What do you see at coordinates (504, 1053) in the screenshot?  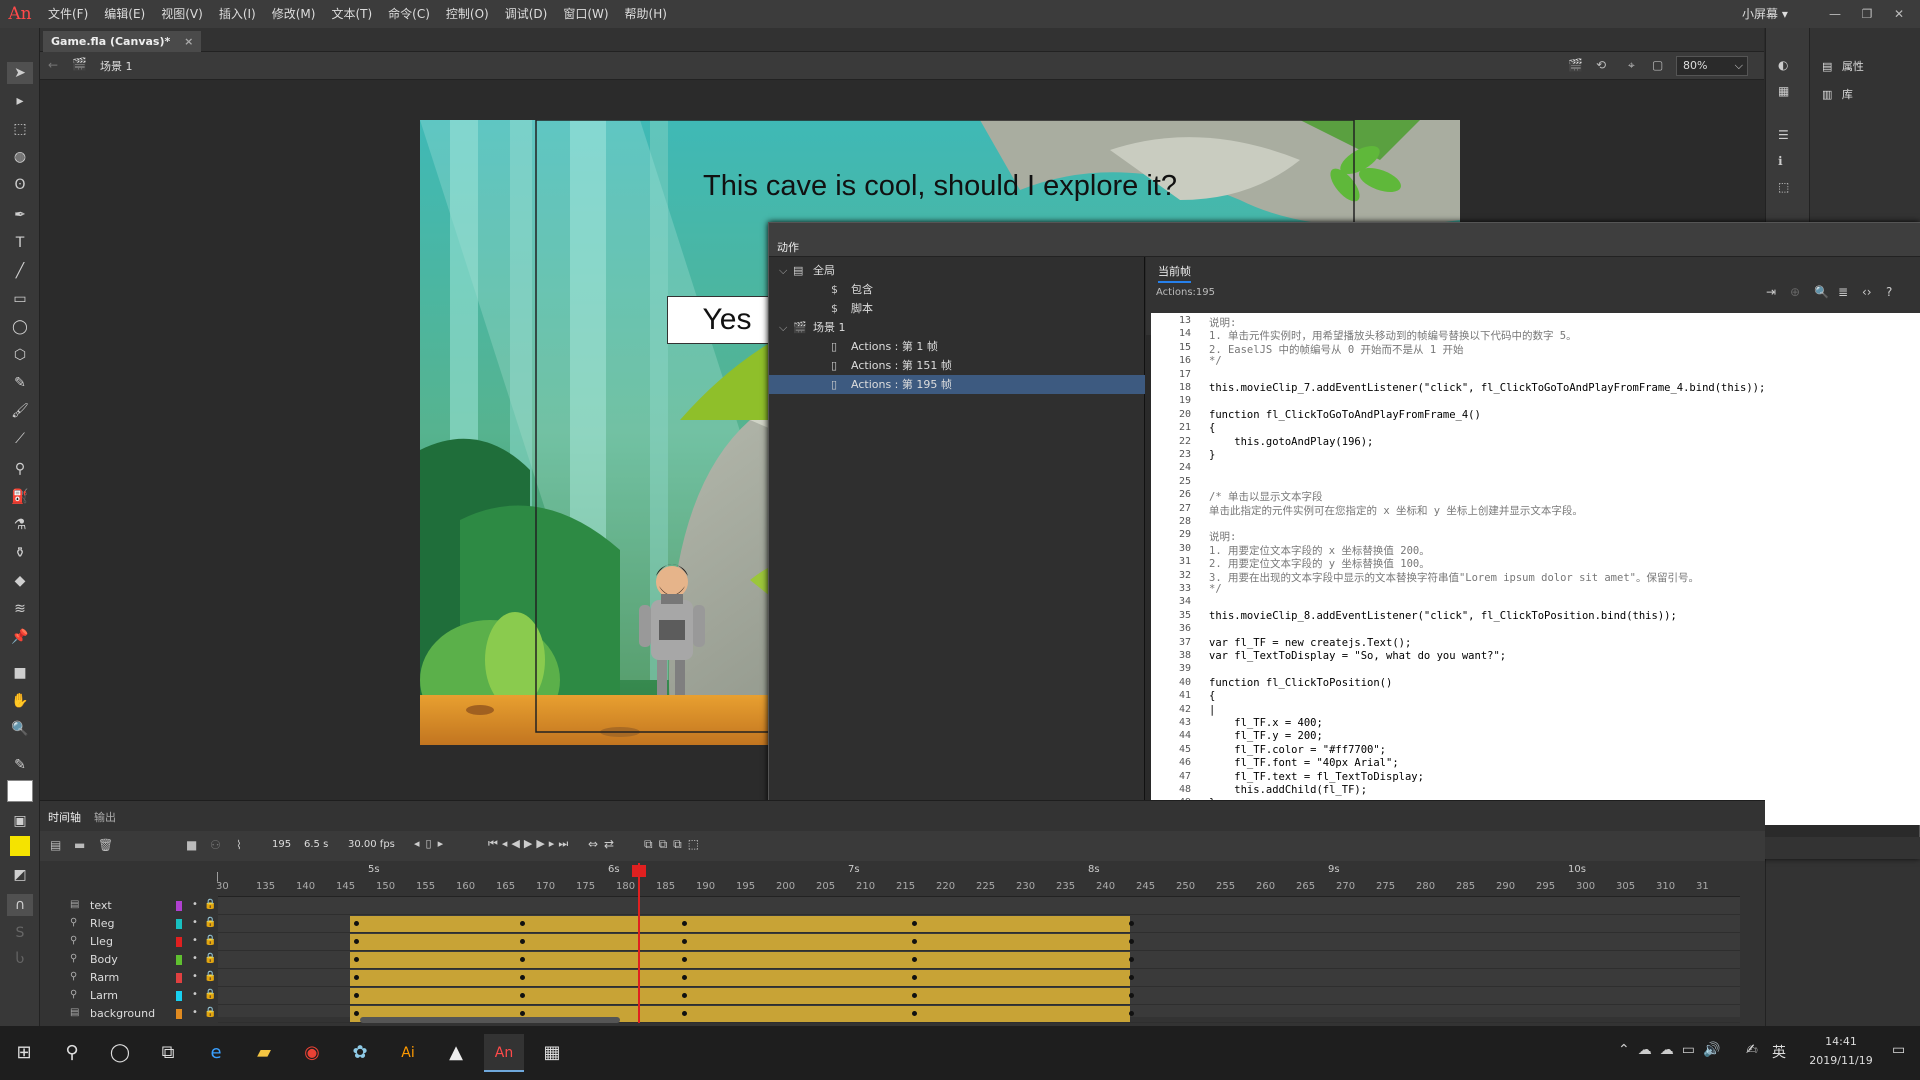 I see `animate-taskbar-icon: An` at bounding box center [504, 1053].